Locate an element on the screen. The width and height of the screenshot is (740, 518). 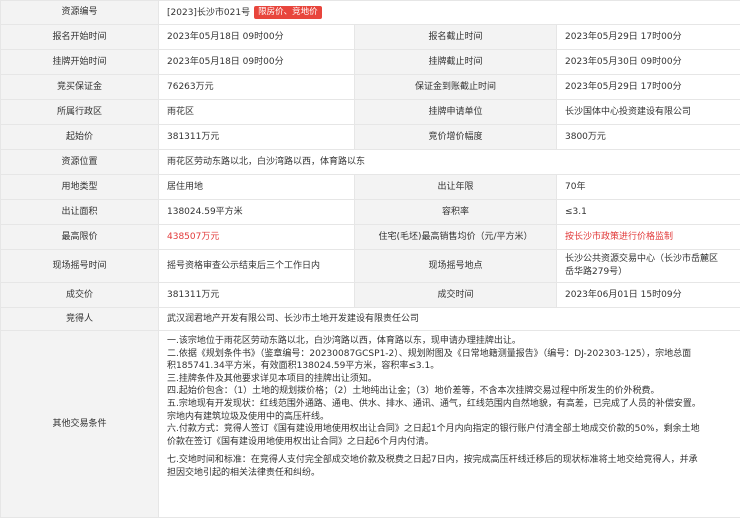
deal-price-value: 381311万元 is located at coordinates (257, 295).